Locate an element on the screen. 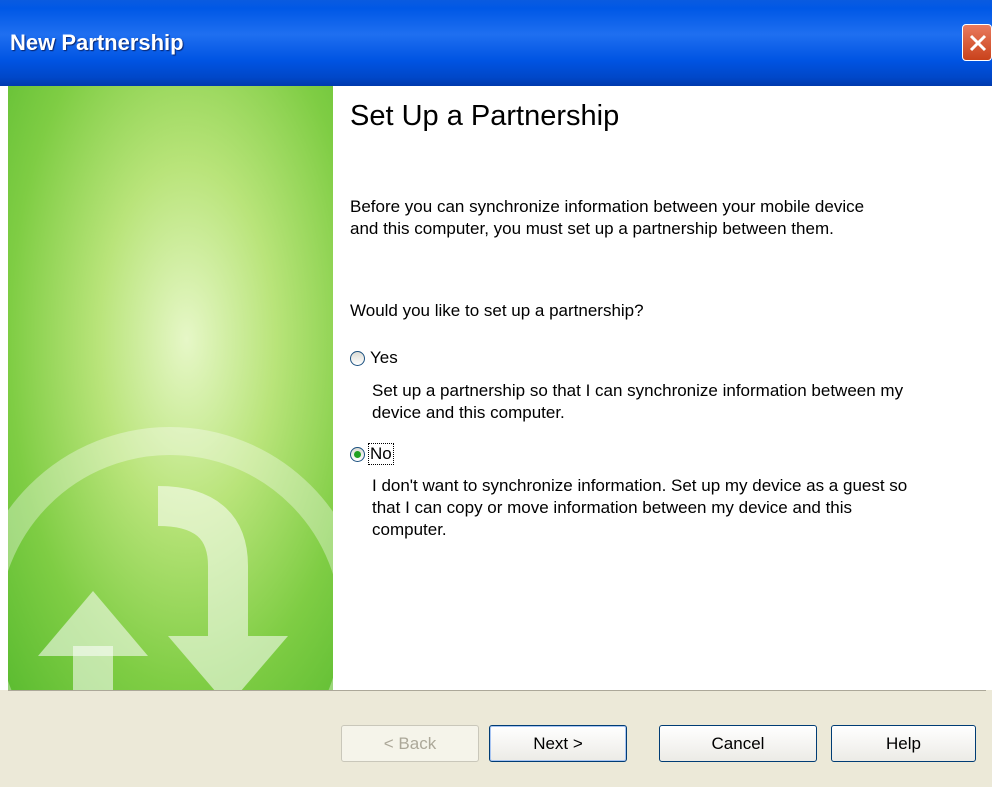 The height and width of the screenshot is (787, 992). radio-yes-circle is located at coordinates (357, 358).